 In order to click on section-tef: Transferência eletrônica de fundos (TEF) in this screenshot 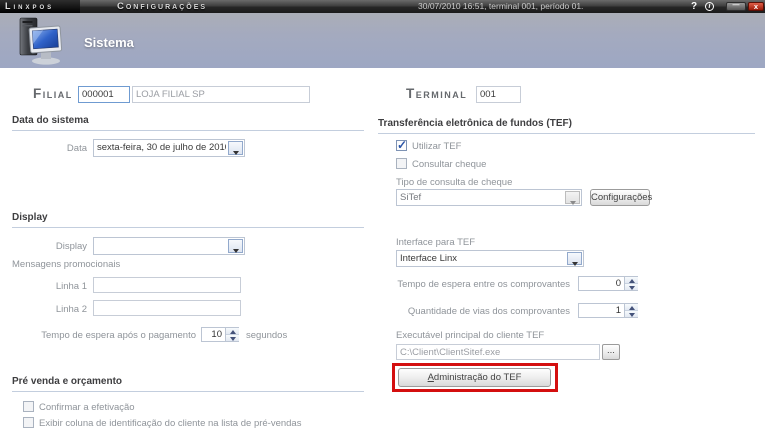, I will do `click(566, 126)`.